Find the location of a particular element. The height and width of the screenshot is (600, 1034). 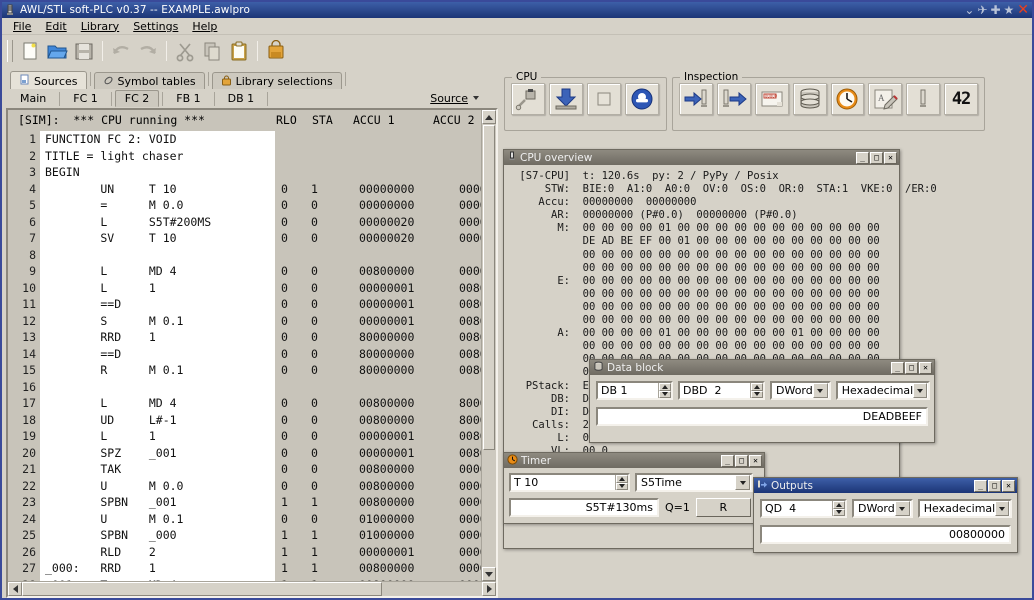

source-text: RRD 1 is located at coordinates (157, 337).